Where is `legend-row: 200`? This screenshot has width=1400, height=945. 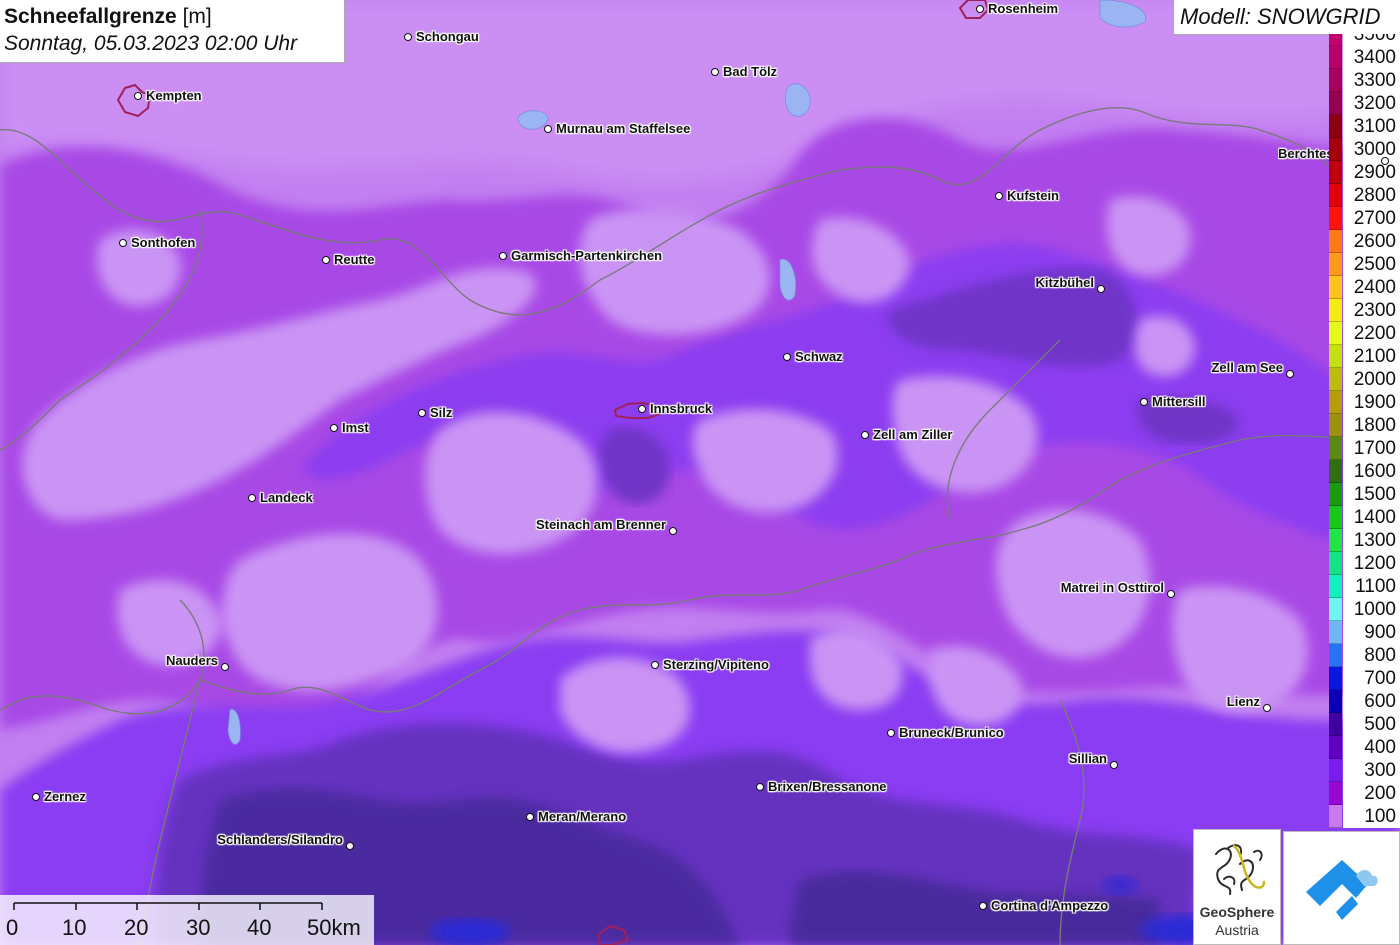
legend-row: 200 is located at coordinates (1364, 793).